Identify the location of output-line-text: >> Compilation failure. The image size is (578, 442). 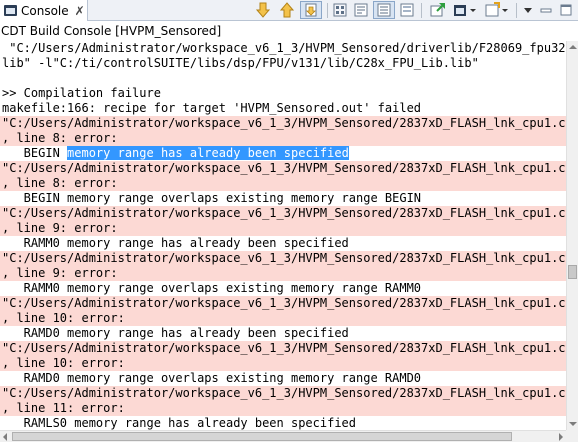
(81, 93).